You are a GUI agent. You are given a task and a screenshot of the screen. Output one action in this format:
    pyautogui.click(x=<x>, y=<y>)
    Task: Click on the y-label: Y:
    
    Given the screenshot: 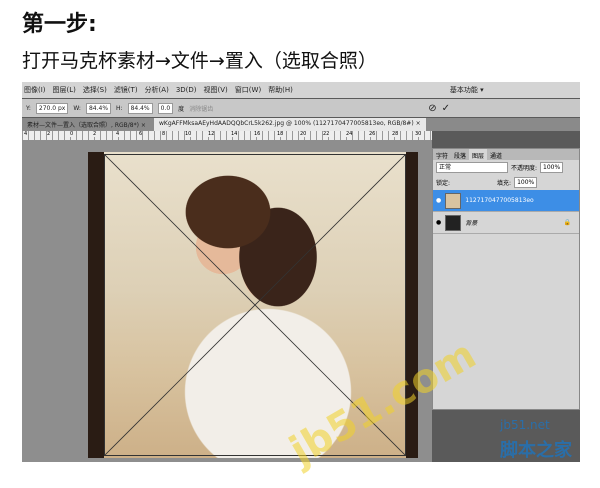 What is the action you would take?
    pyautogui.click(x=28, y=108)
    